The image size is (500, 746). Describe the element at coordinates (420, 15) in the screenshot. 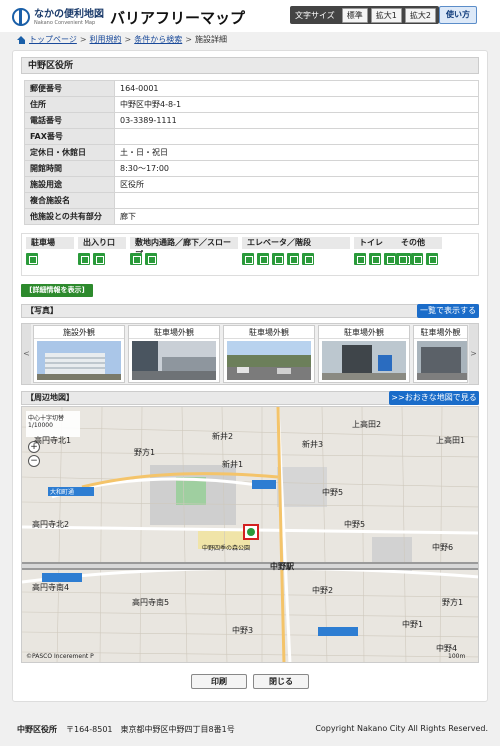

I see `size-large2-button: 拡大2` at that location.